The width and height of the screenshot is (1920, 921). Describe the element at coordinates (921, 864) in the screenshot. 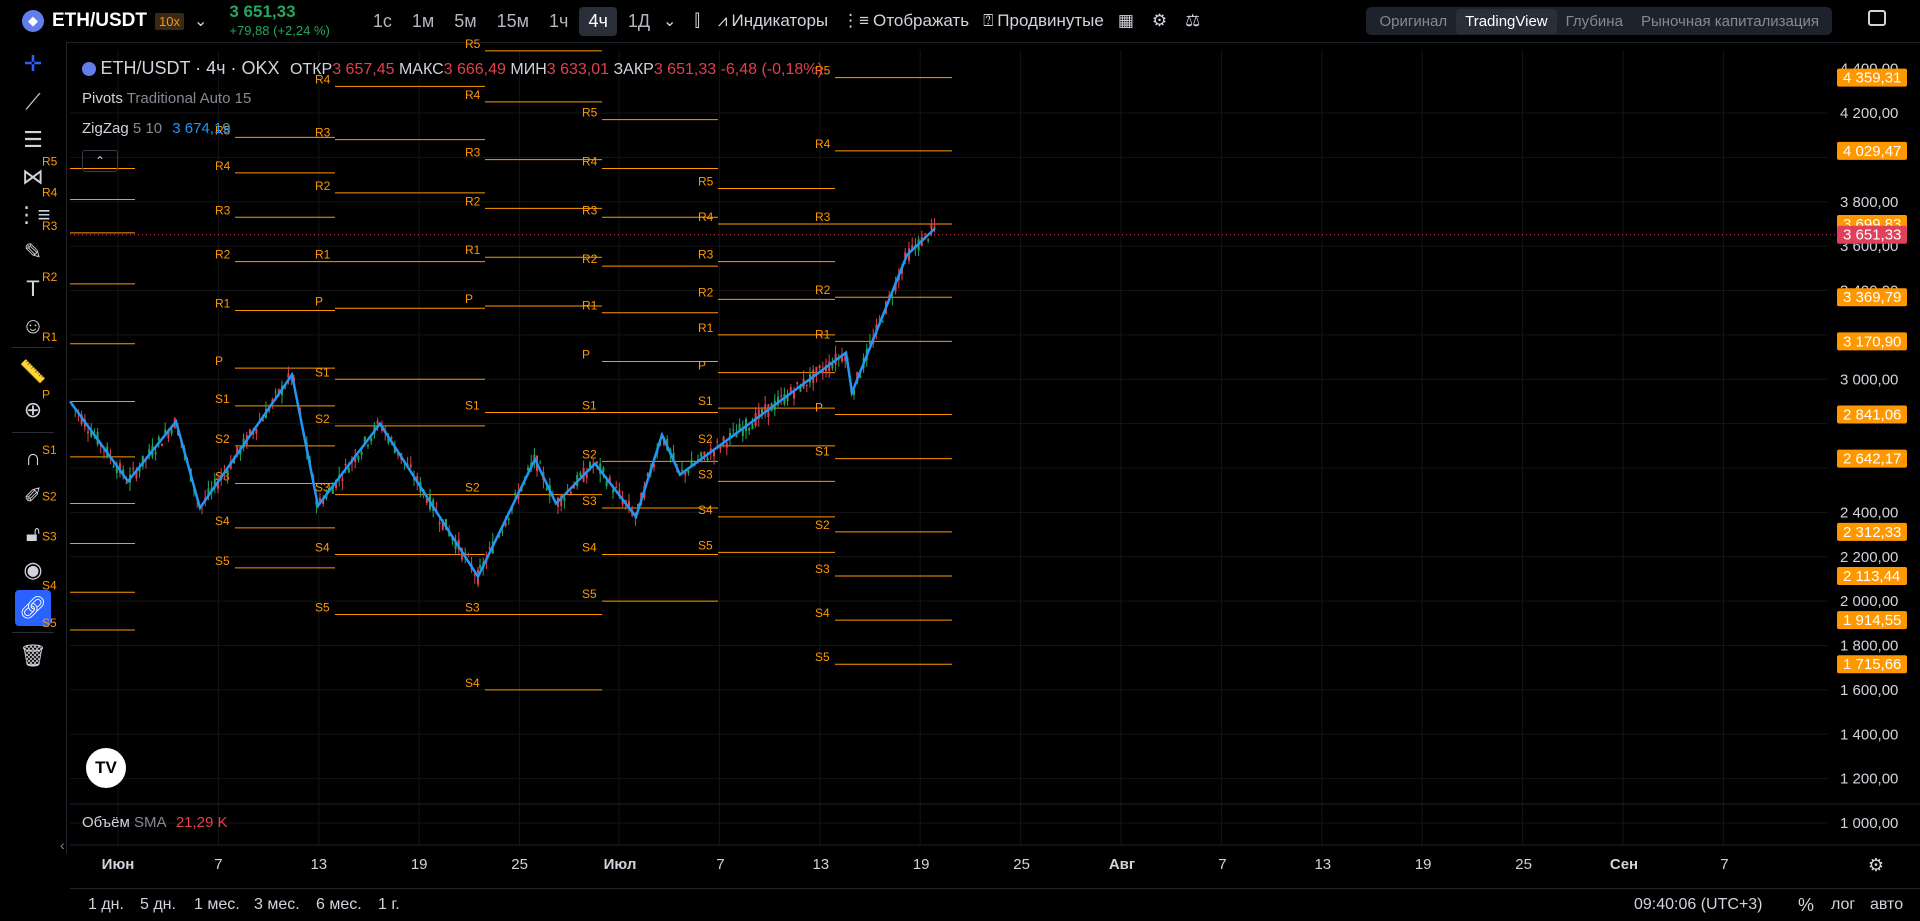

I see `time-tick: 19` at that location.